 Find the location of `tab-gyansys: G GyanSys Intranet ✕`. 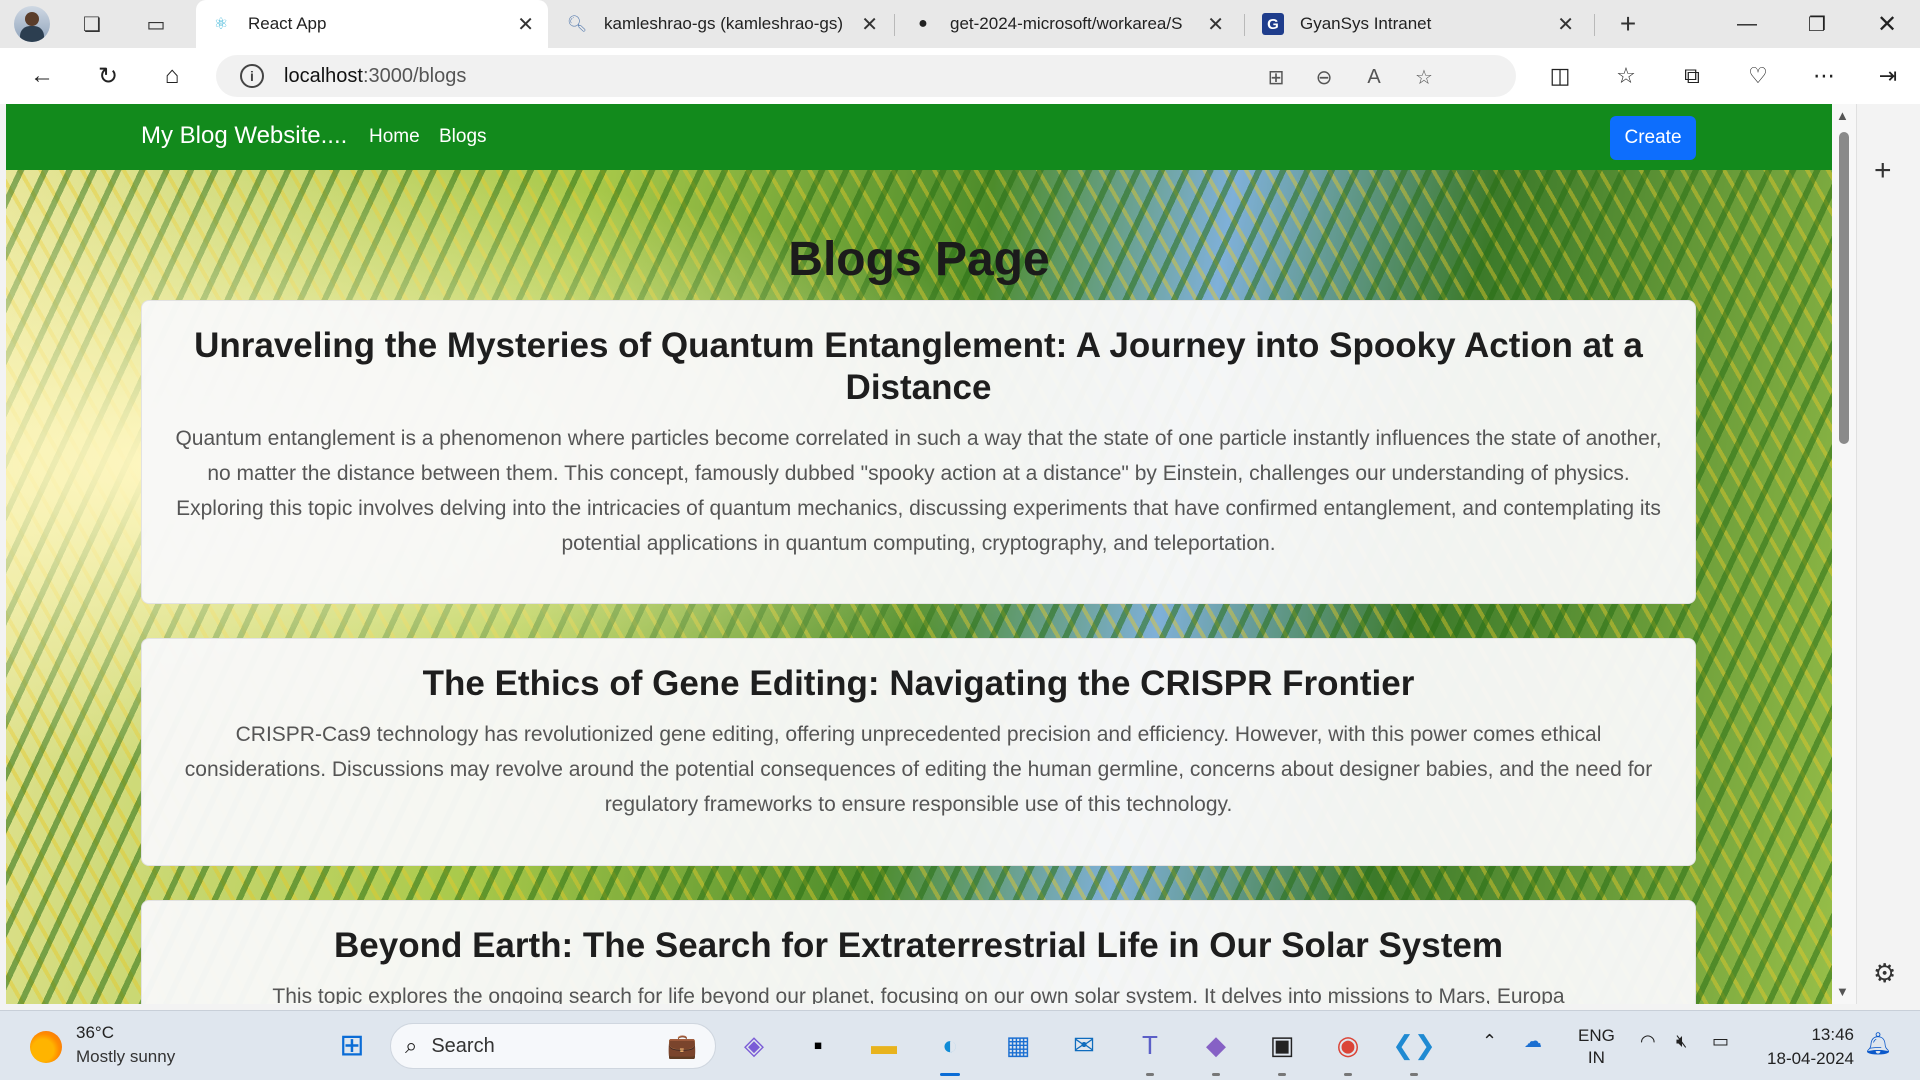

tab-gyansys: G GyanSys Intranet ✕ is located at coordinates (1418, 24).